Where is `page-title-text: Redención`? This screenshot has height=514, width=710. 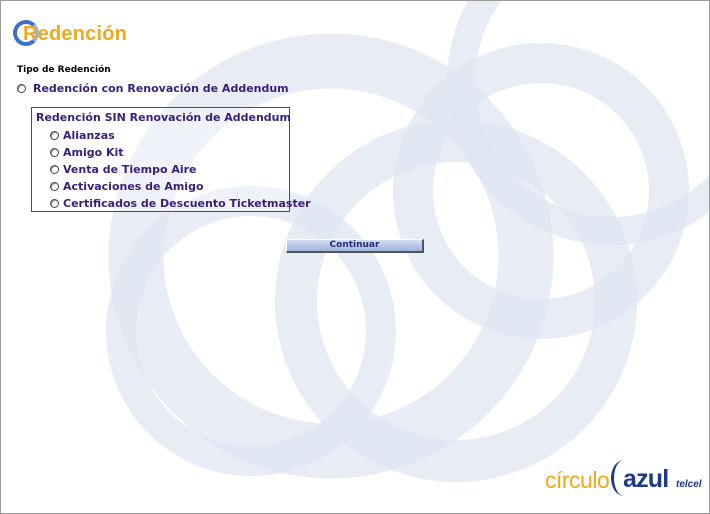 page-title-text: Redención is located at coordinates (75, 34).